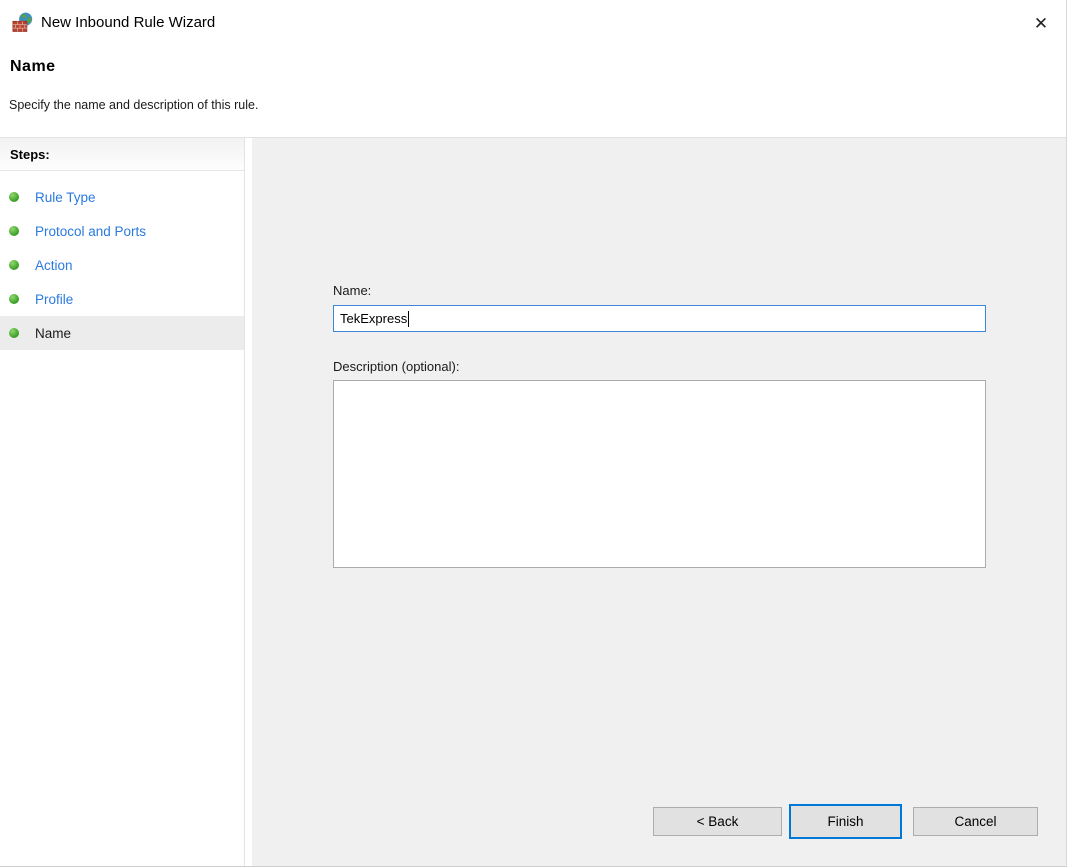 The image size is (1067, 867). Describe the element at coordinates (845, 821) in the screenshot. I see `finish-button: Finish` at that location.